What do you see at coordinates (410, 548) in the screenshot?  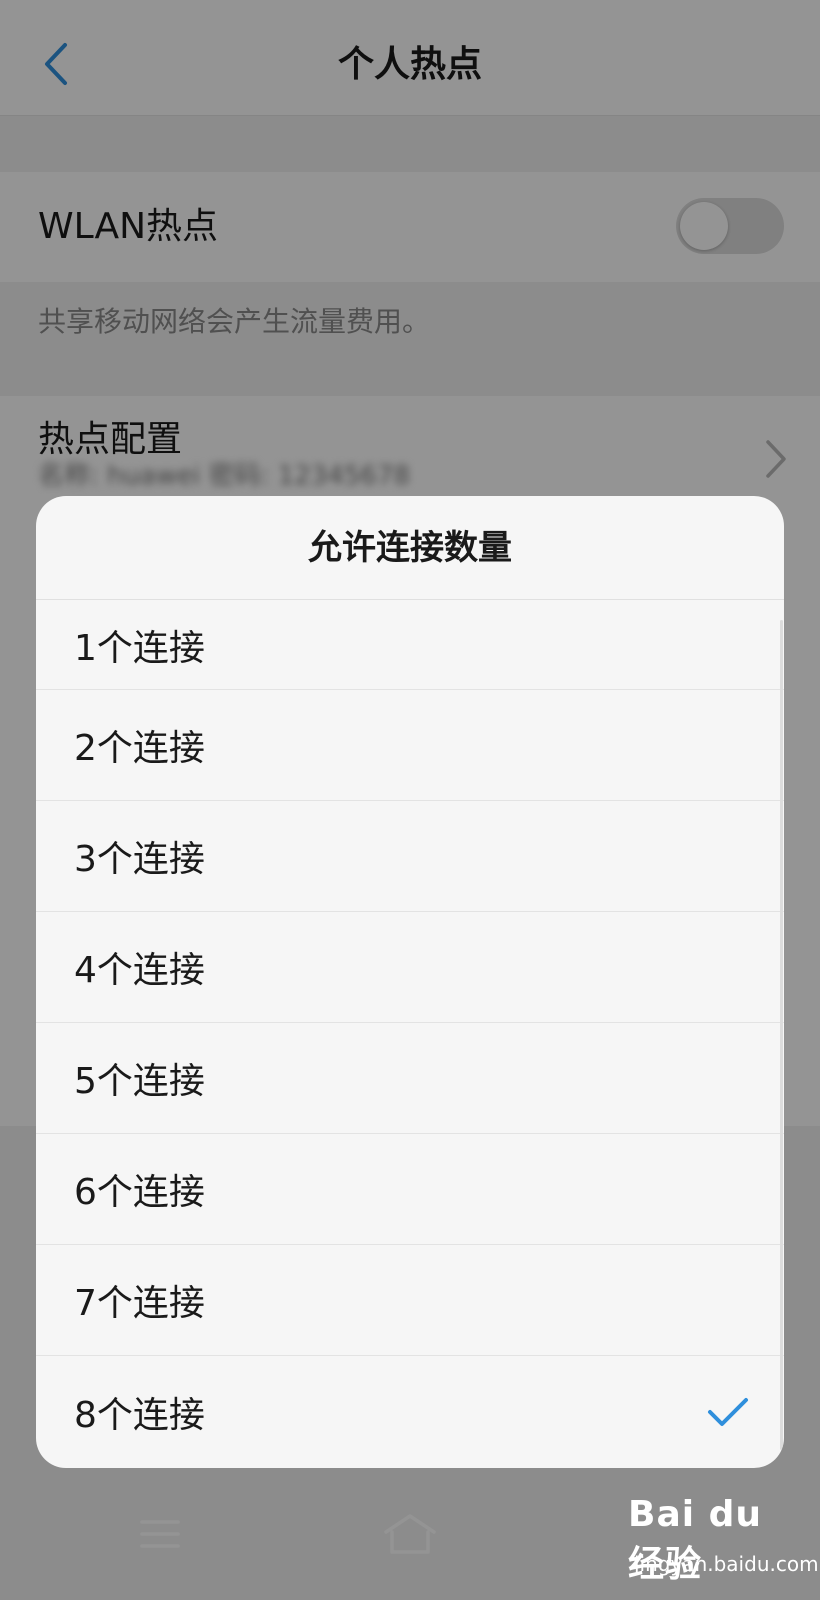 I see `dialog-title: 允许连接数量` at bounding box center [410, 548].